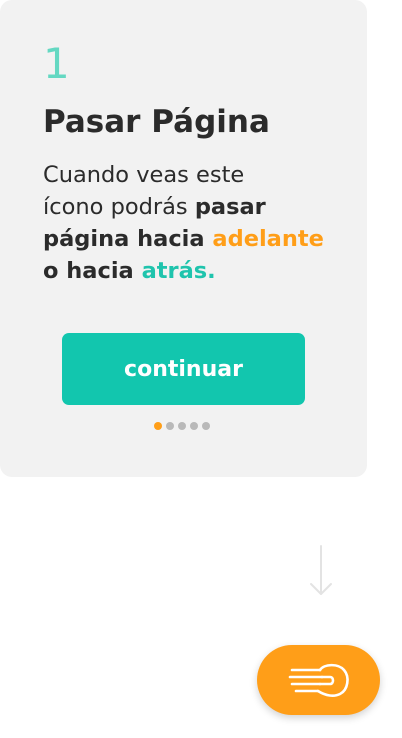 This screenshot has height=738, width=402. I want to click on description-line-3: página hacia adelante, so click(193, 239).